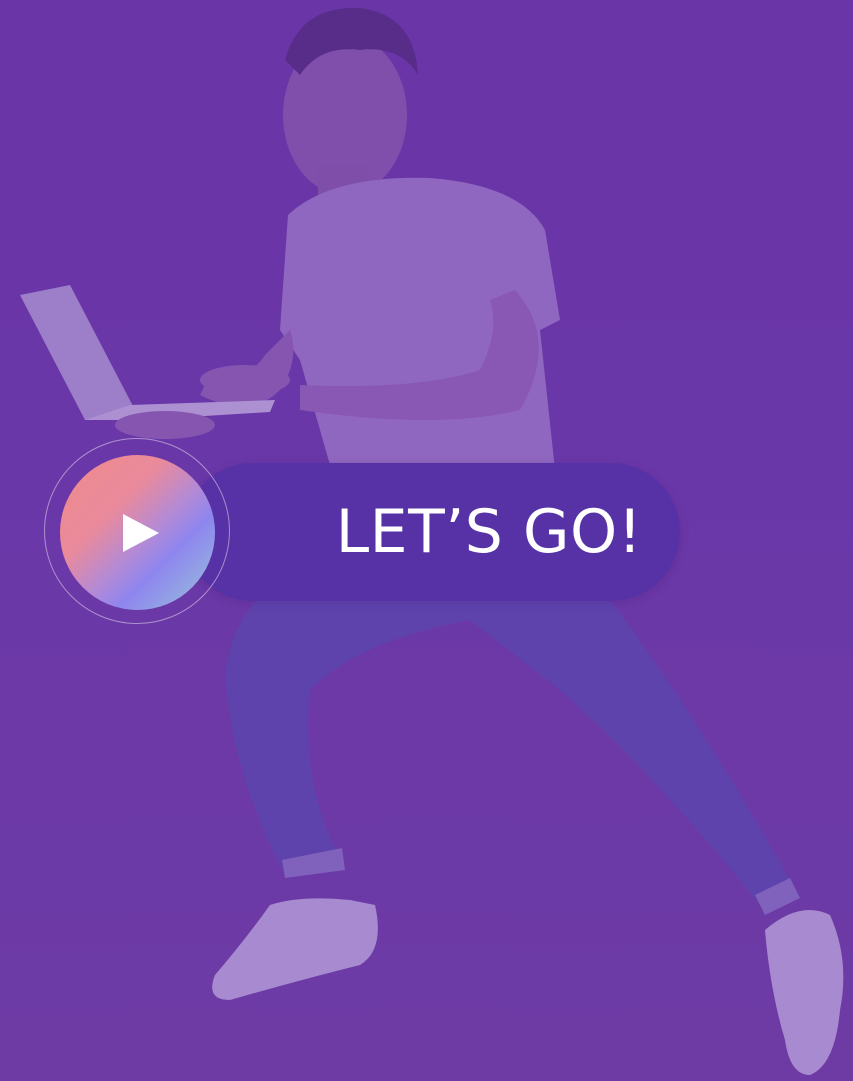 The width and height of the screenshot is (853, 1081). I want to click on shoe-right, so click(804, 992).